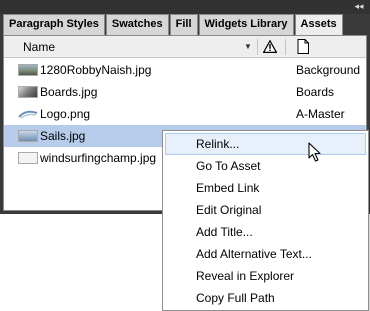 The image size is (370, 311). What do you see at coordinates (359, 6) in the screenshot?
I see `collapse-panel-icon: ◂◂` at bounding box center [359, 6].